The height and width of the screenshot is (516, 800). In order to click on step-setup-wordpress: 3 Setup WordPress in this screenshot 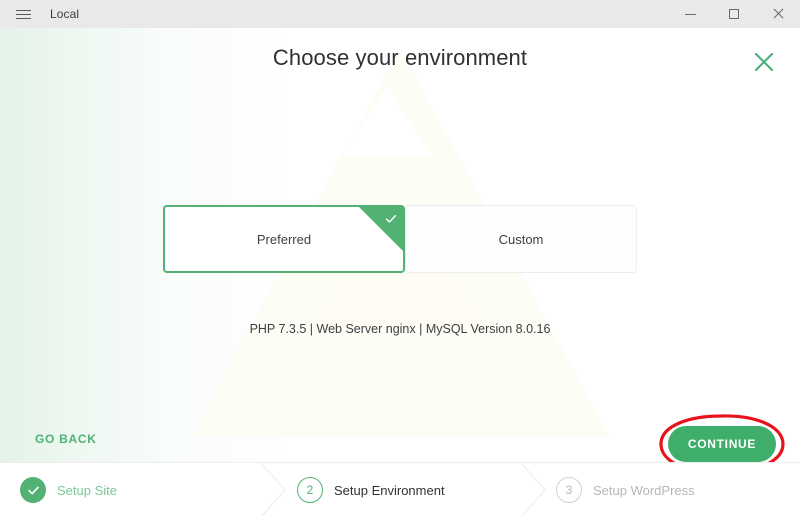, I will do `click(625, 489)`.